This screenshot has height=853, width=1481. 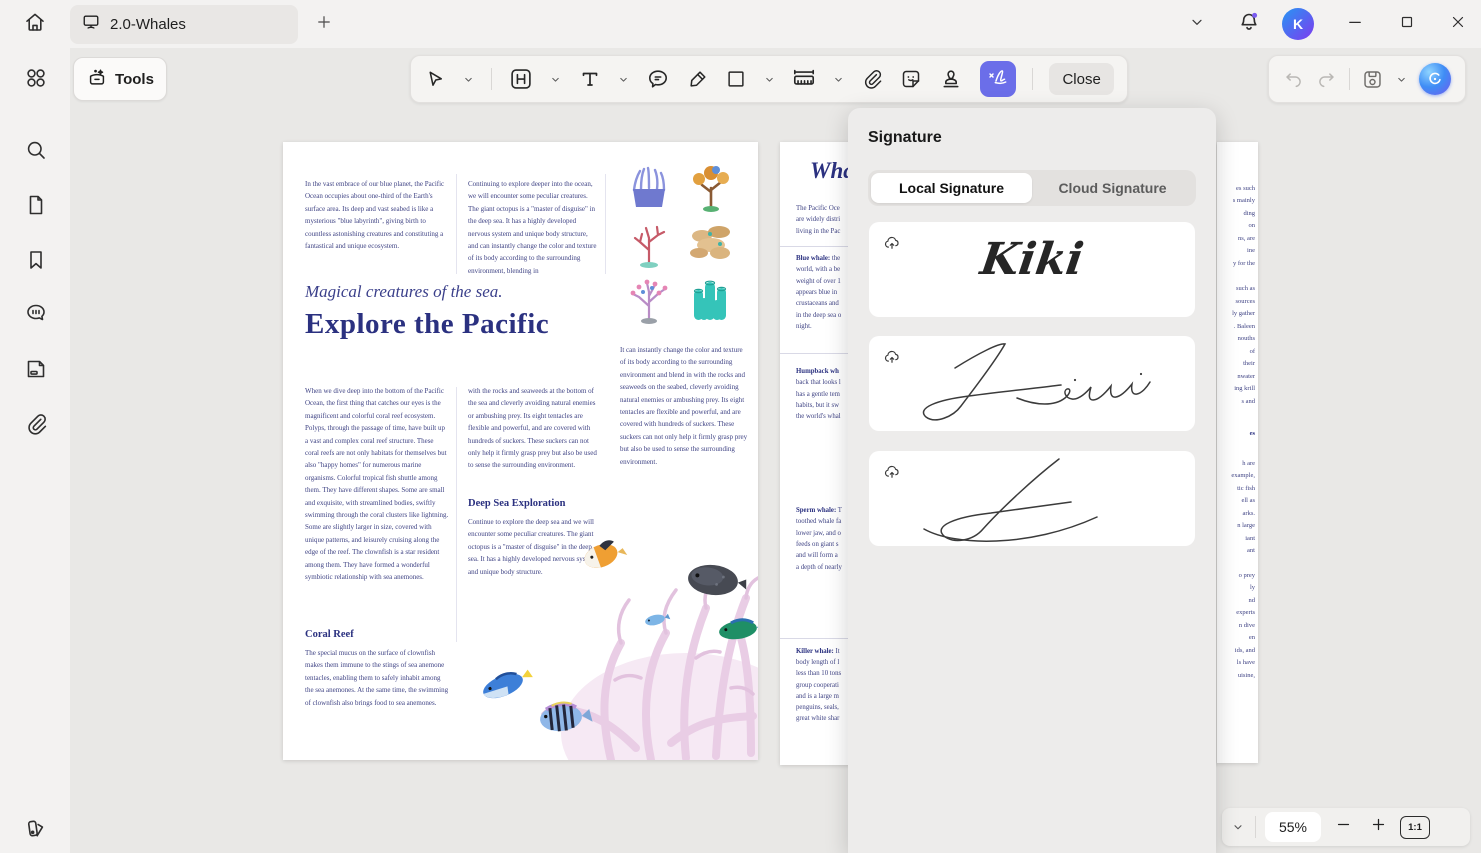 What do you see at coordinates (818, 394) in the screenshot?
I see `page2-text-line: has a gentle tem` at bounding box center [818, 394].